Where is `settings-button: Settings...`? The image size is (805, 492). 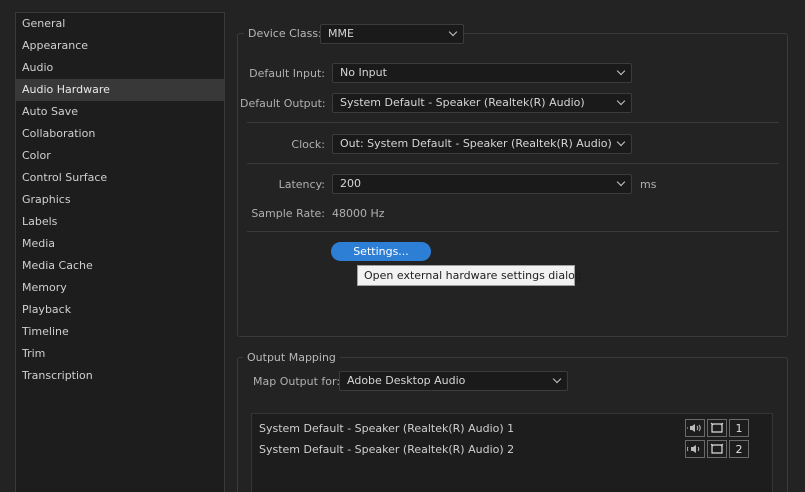
settings-button: Settings... is located at coordinates (381, 251).